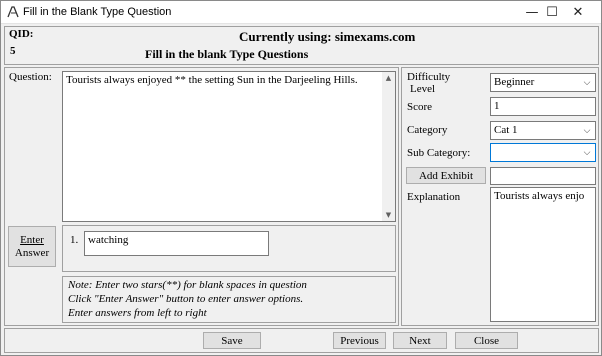 Image resolution: width=602 pixels, height=356 pixels. I want to click on previous-button: Previous, so click(359, 340).